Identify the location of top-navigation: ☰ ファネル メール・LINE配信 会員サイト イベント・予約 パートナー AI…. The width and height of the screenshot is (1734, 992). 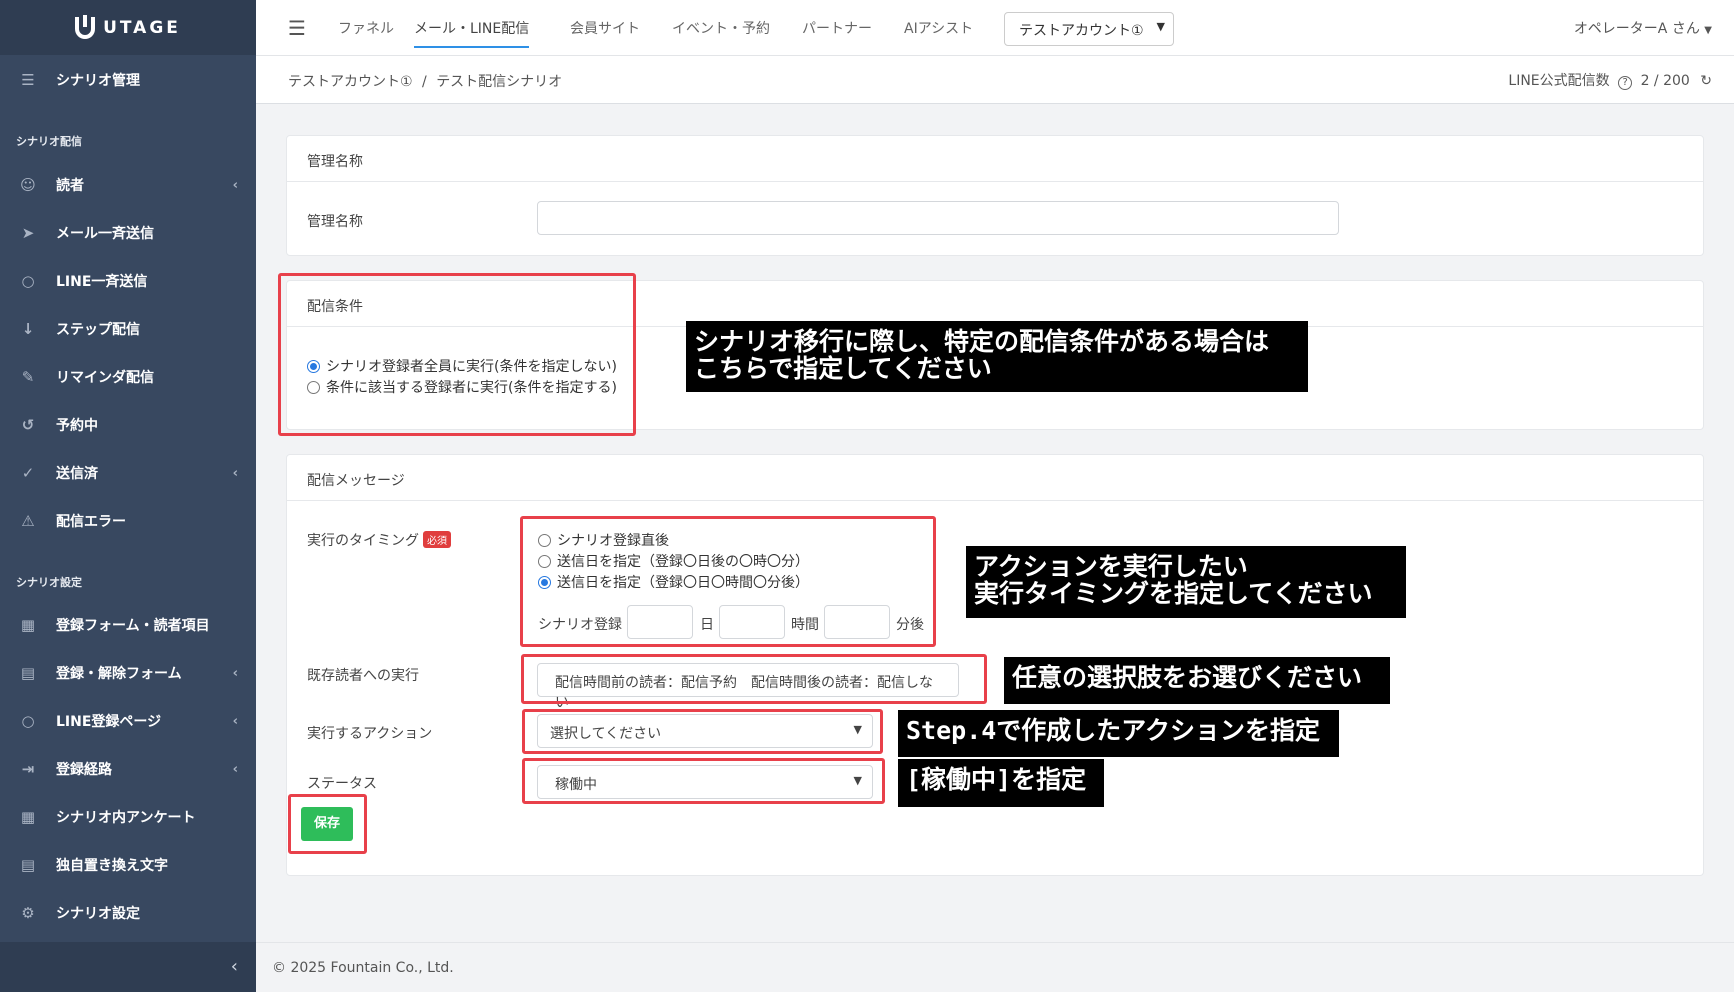
(995, 28).